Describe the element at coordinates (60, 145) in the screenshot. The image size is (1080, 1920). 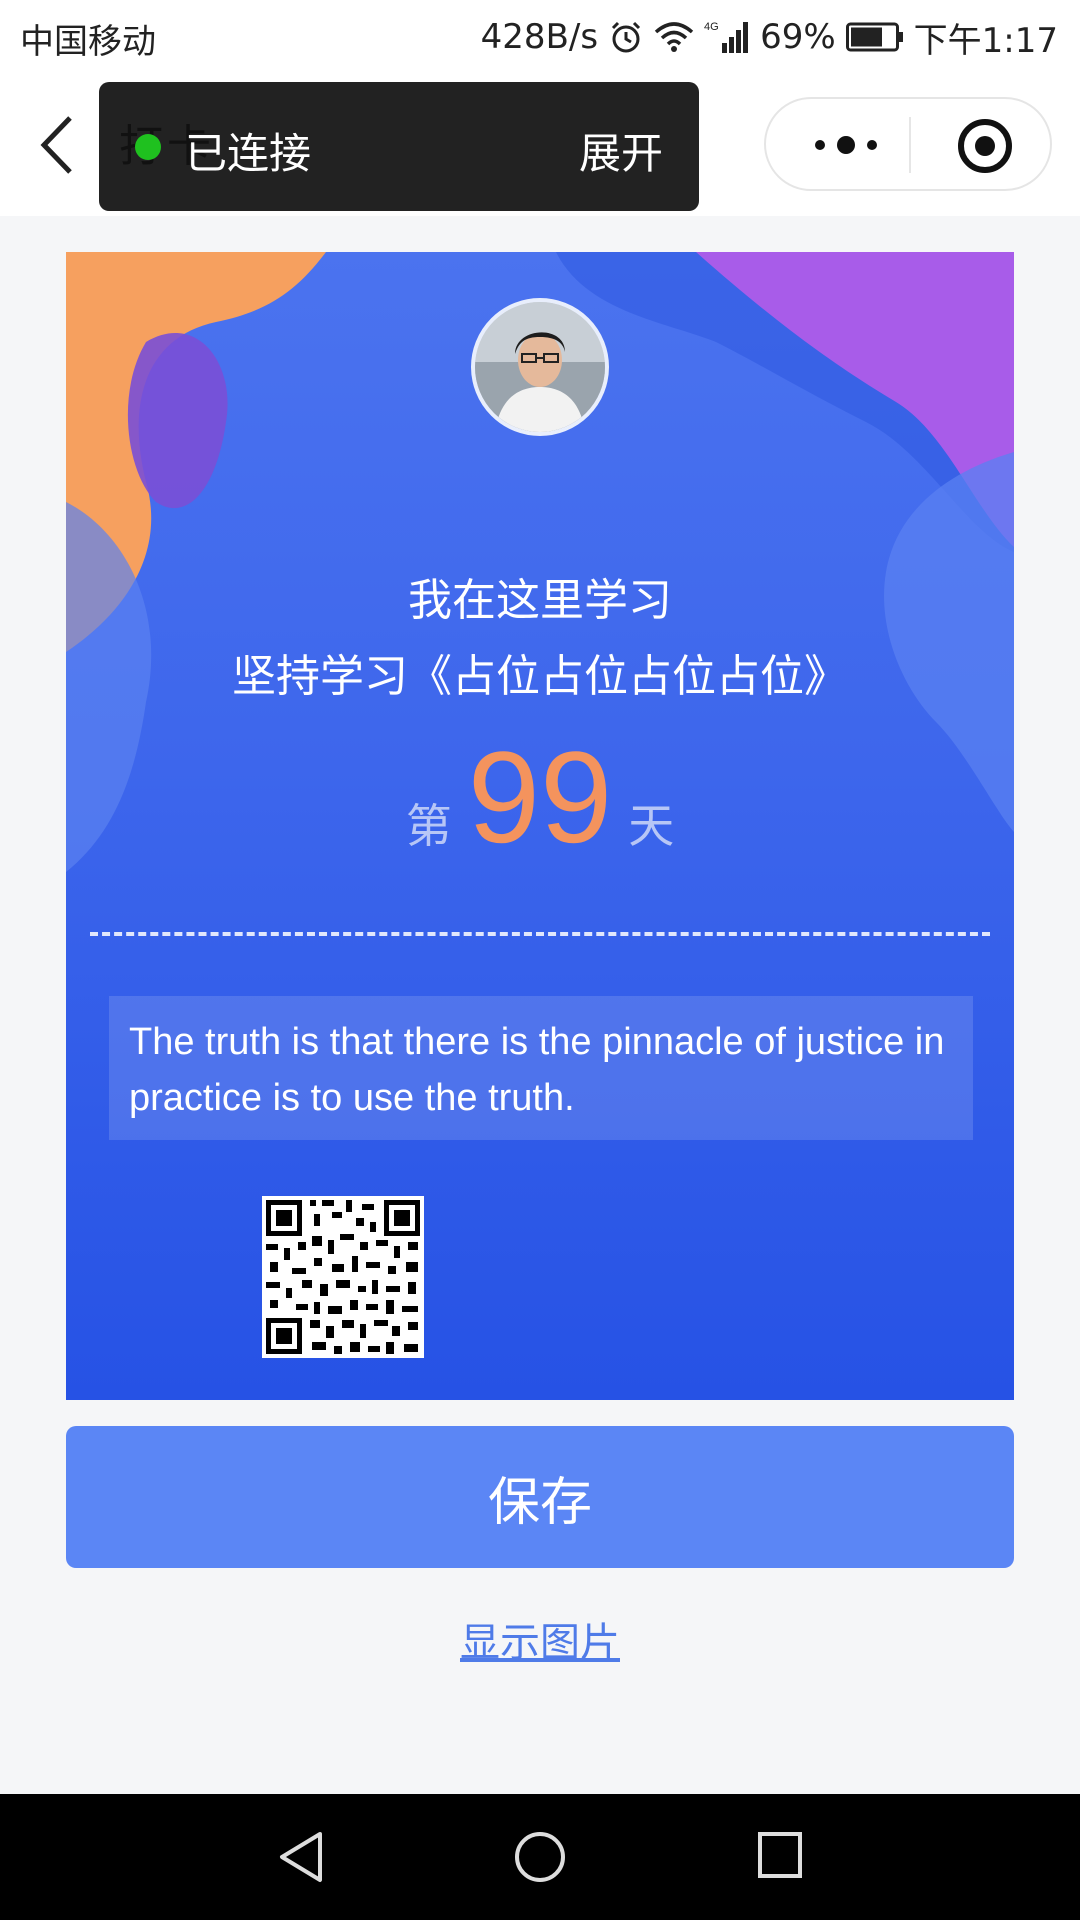
I see `back-arrow-icon` at that location.